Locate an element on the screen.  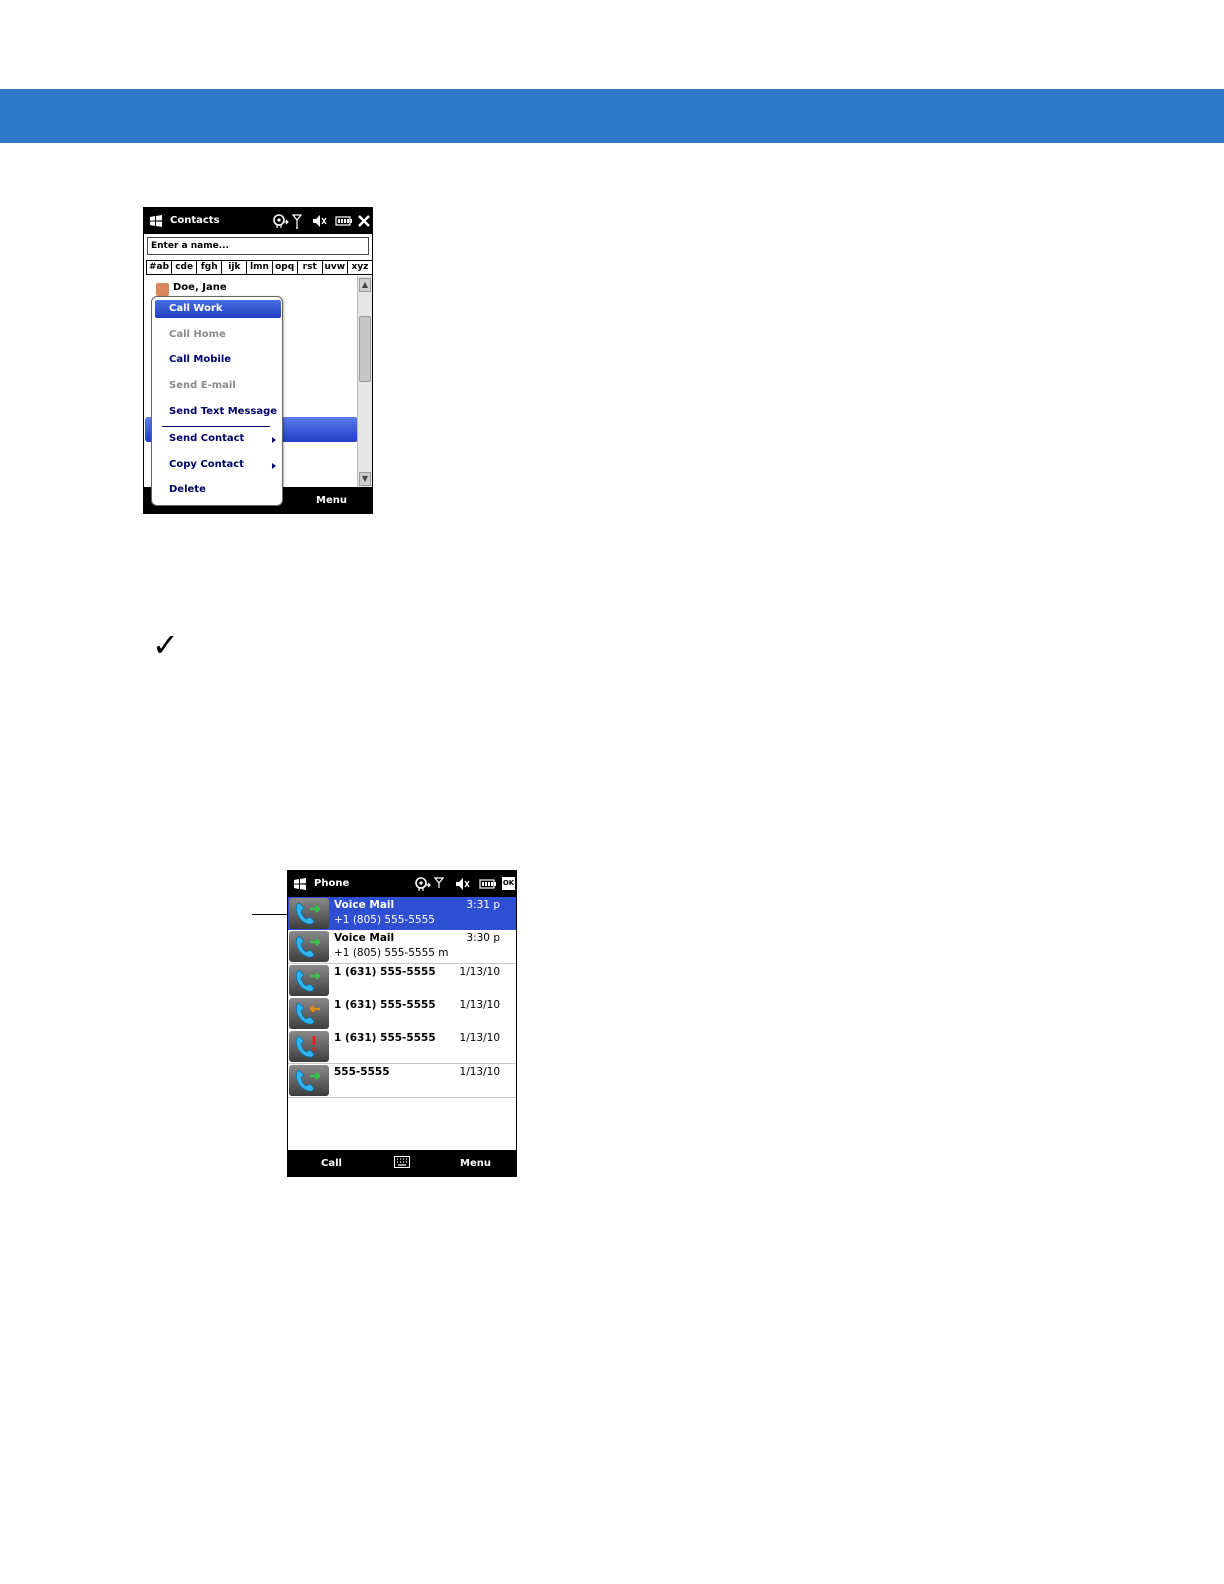
page-header-band is located at coordinates (612, 116).